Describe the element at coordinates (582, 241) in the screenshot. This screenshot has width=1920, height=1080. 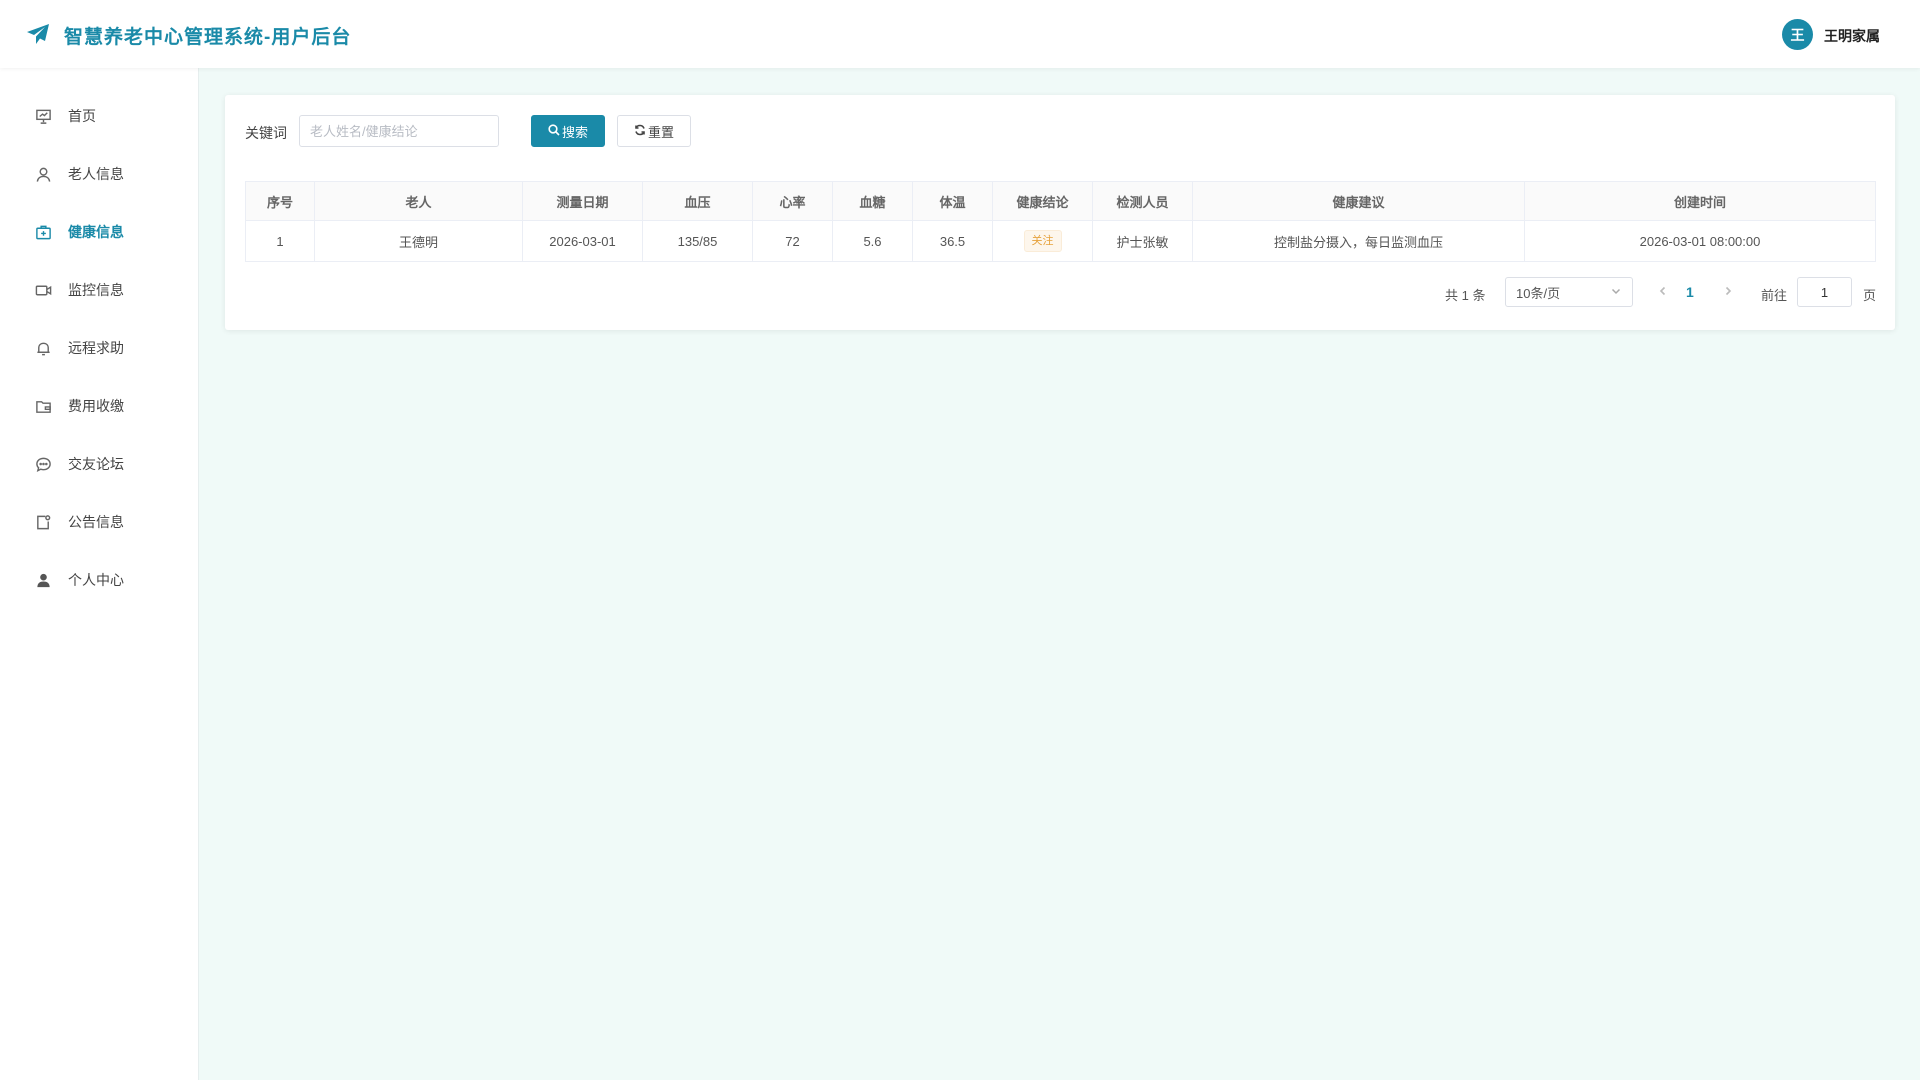
I see `cell-date: 2026-03-01` at that location.